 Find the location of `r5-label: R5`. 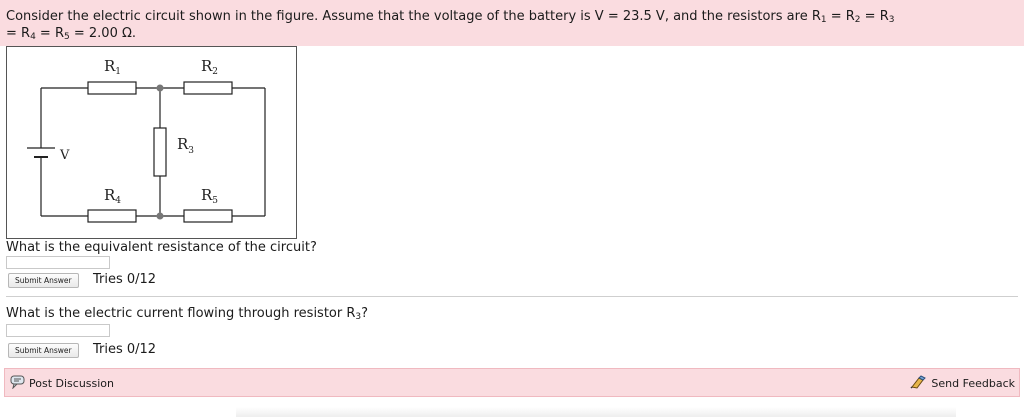

r5-label: R5 is located at coordinates (209, 196).